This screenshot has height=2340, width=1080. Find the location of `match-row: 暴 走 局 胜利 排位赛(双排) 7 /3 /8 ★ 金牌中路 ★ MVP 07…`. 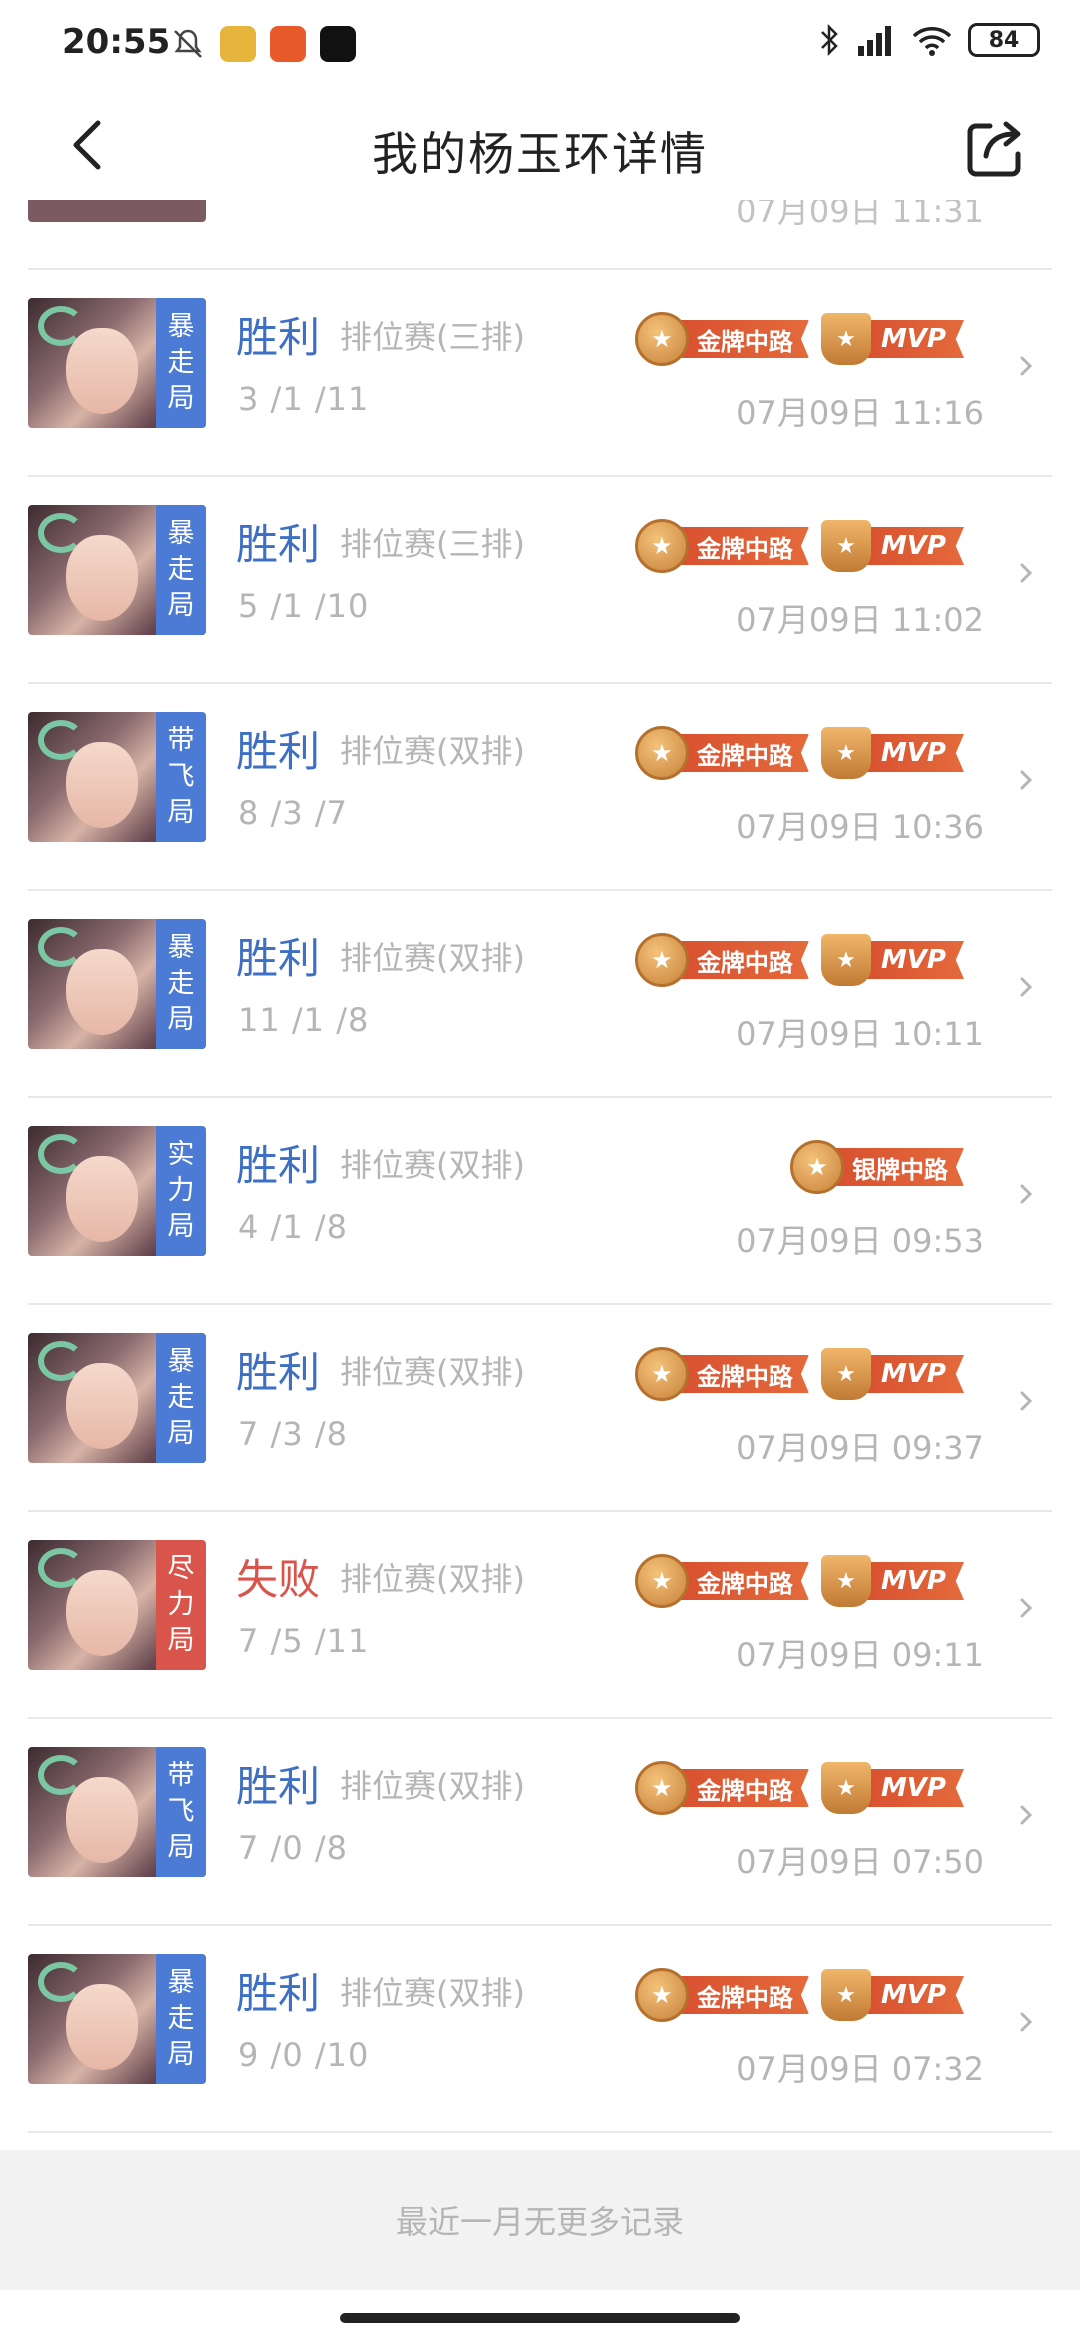

match-row: 暴 走 局 胜利 排位赛(双排) 7 /3 /8 ★ 金牌中路 ★ MVP 07… is located at coordinates (540, 1408).